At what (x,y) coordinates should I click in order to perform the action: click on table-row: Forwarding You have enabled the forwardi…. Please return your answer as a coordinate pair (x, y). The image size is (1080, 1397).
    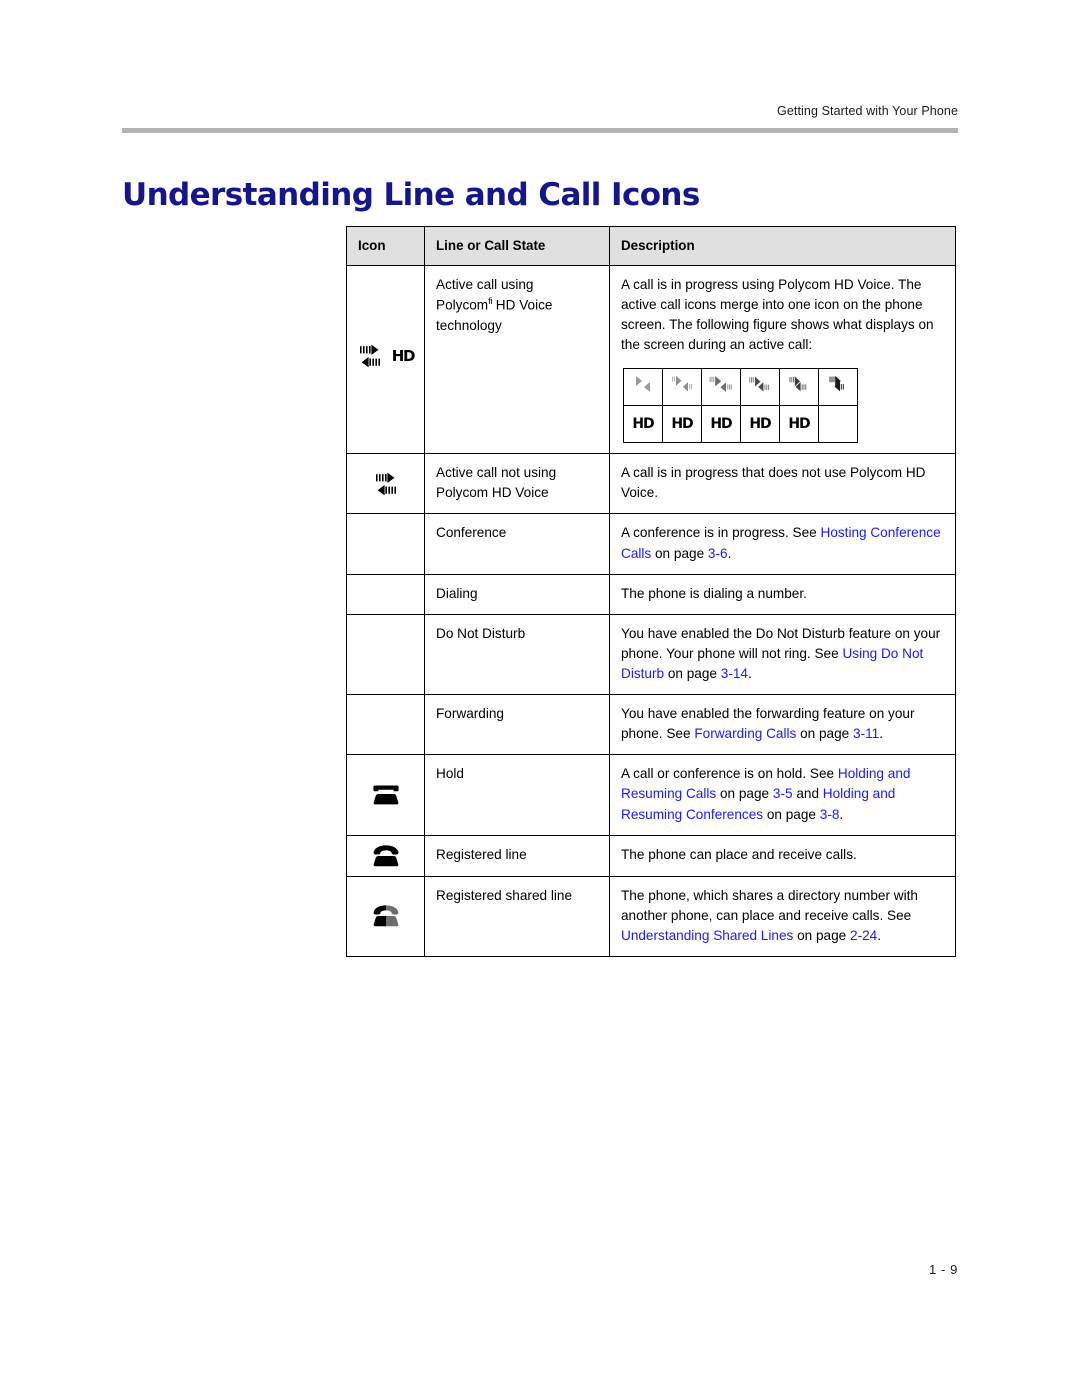
    Looking at the image, I should click on (651, 725).